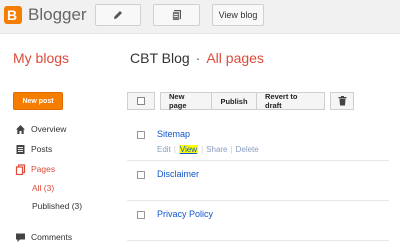 This screenshot has width=400, height=246. I want to click on page-title: CBT Blog · All pages, so click(197, 58).